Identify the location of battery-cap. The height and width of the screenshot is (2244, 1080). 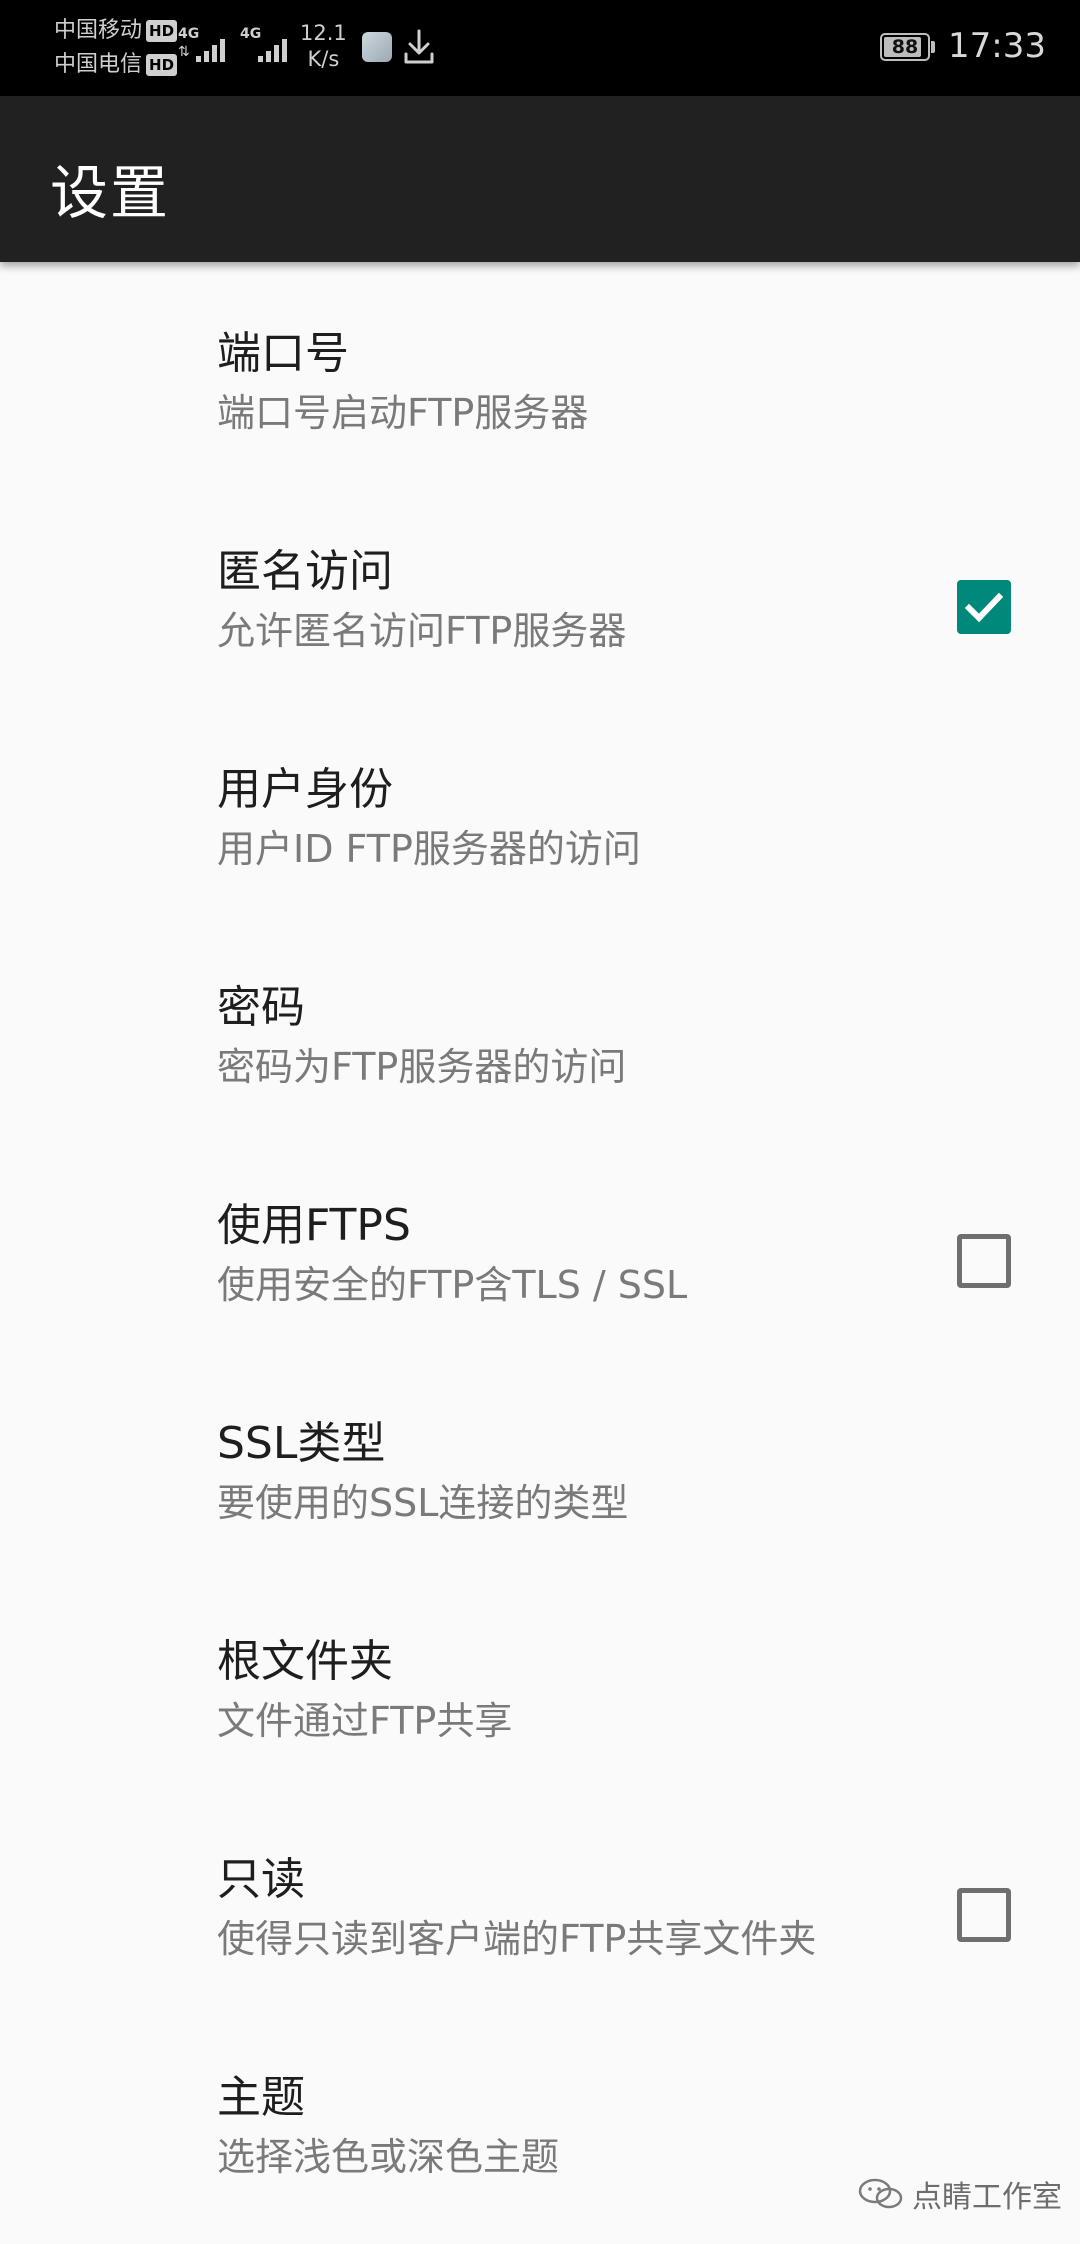
(933, 47).